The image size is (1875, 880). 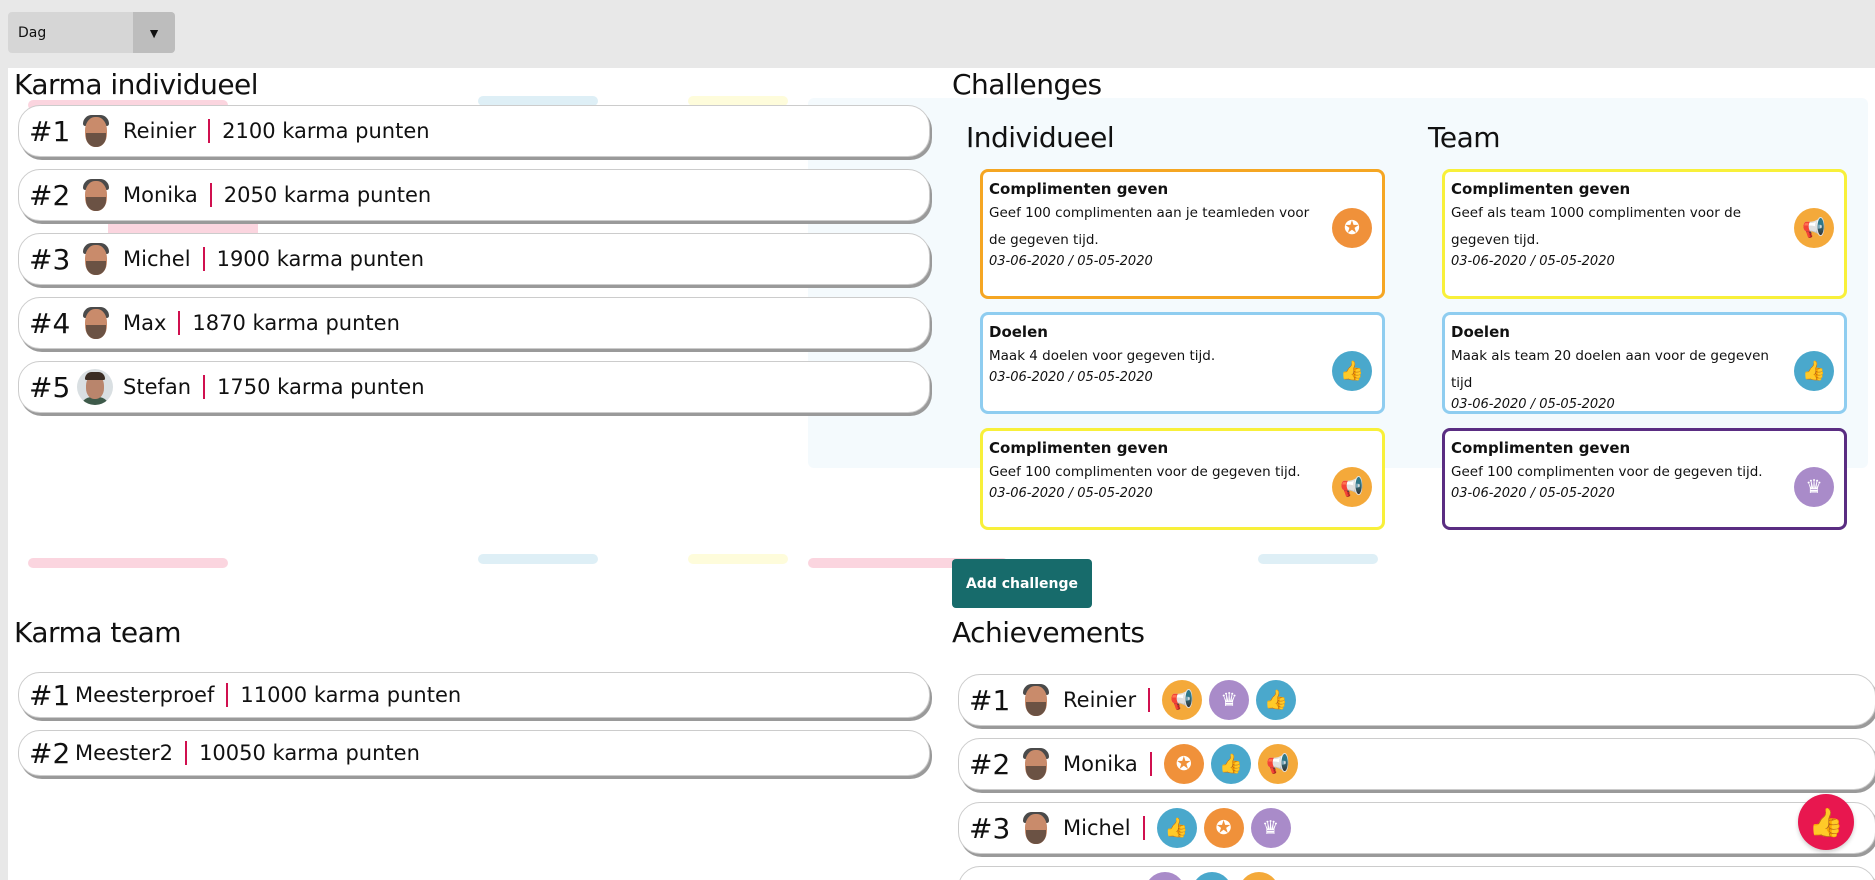 What do you see at coordinates (1022, 583) in the screenshot?
I see `add-challenge-button: Add challenge` at bounding box center [1022, 583].